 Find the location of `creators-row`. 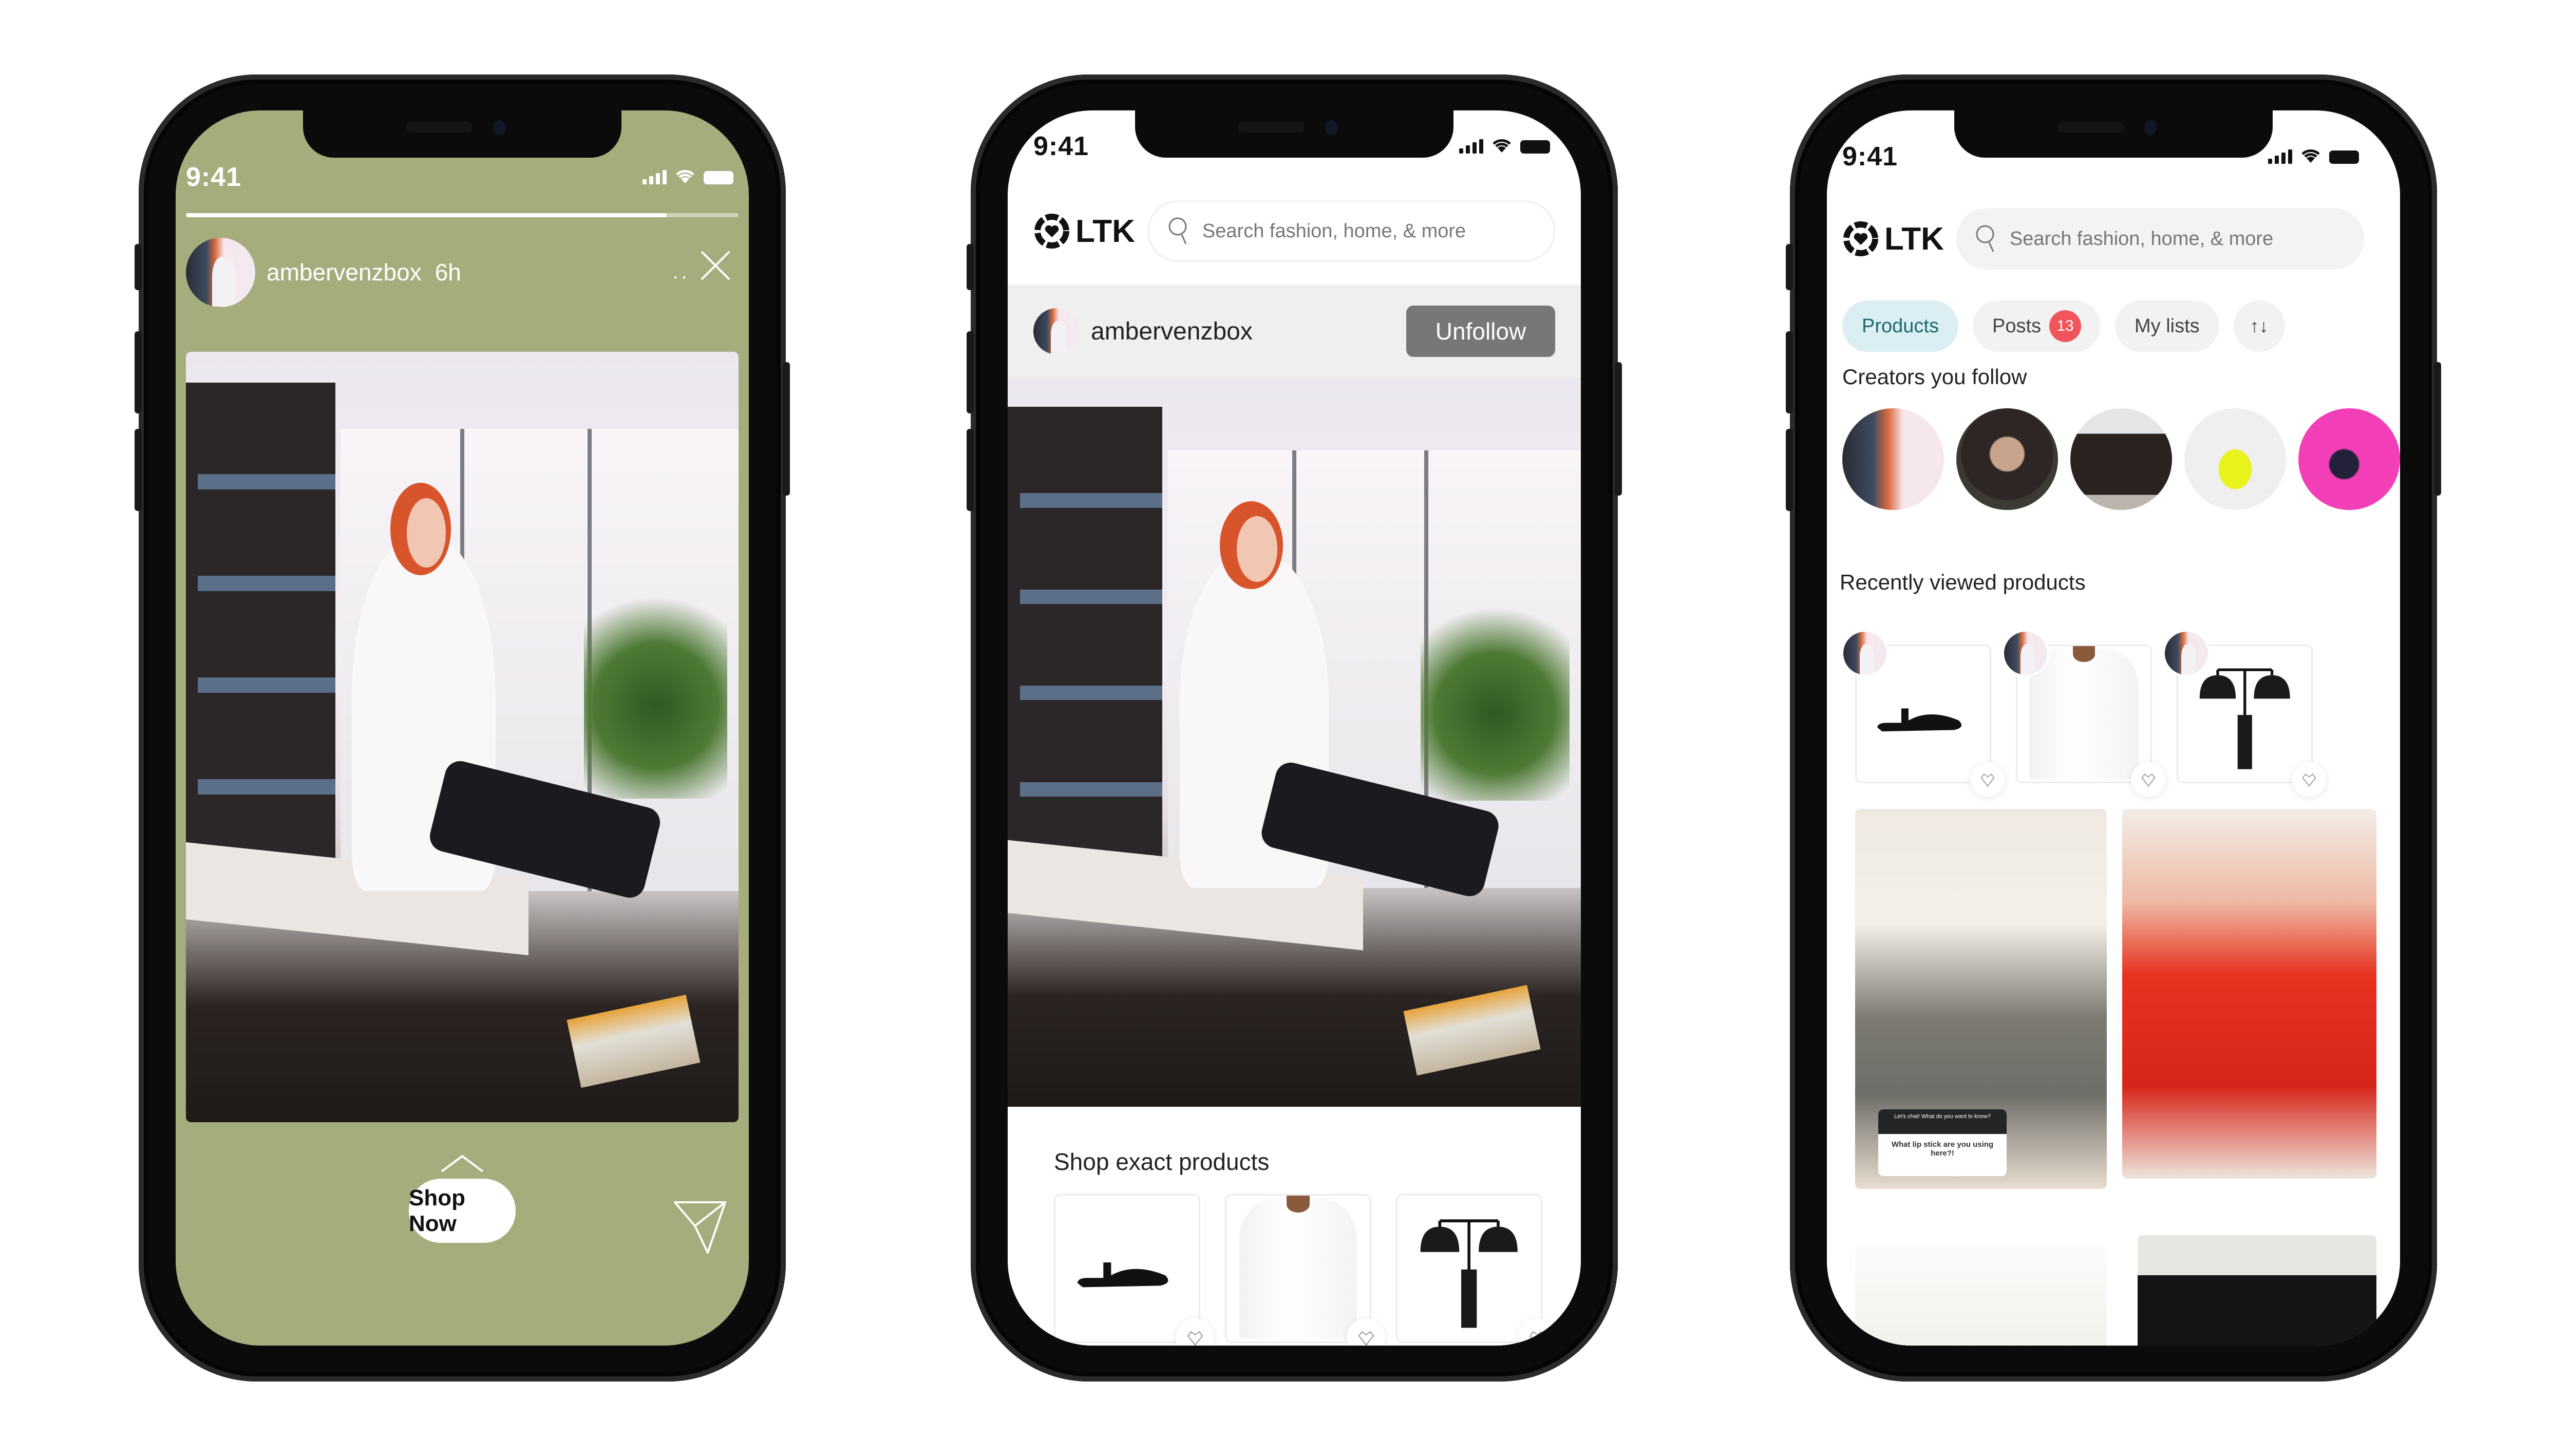

creators-row is located at coordinates (2121, 459).